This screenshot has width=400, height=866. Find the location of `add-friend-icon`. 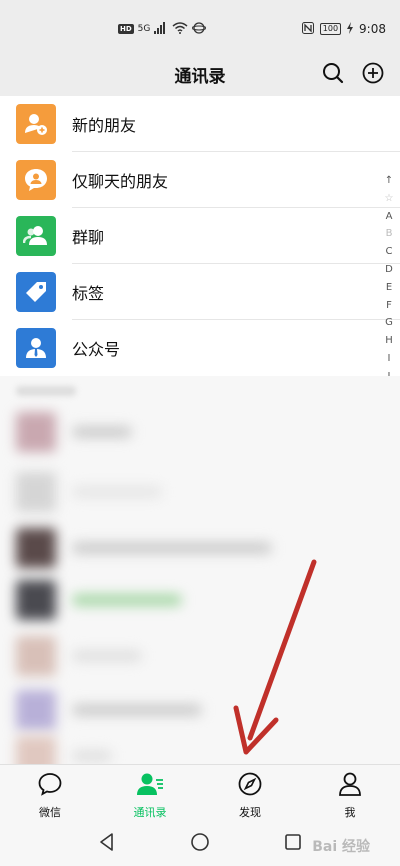

add-friend-icon is located at coordinates (36, 124).